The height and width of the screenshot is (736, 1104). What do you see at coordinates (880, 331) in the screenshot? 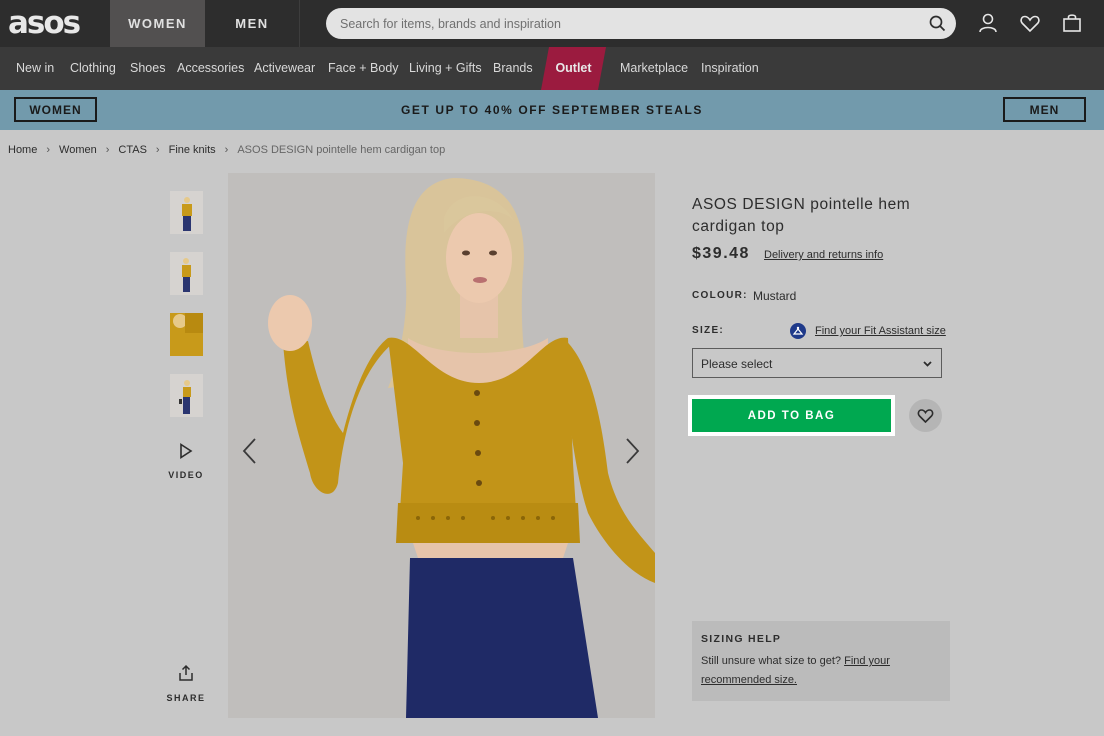
I see `fit-assistant-link: Find your Fit Assistant size` at bounding box center [880, 331].